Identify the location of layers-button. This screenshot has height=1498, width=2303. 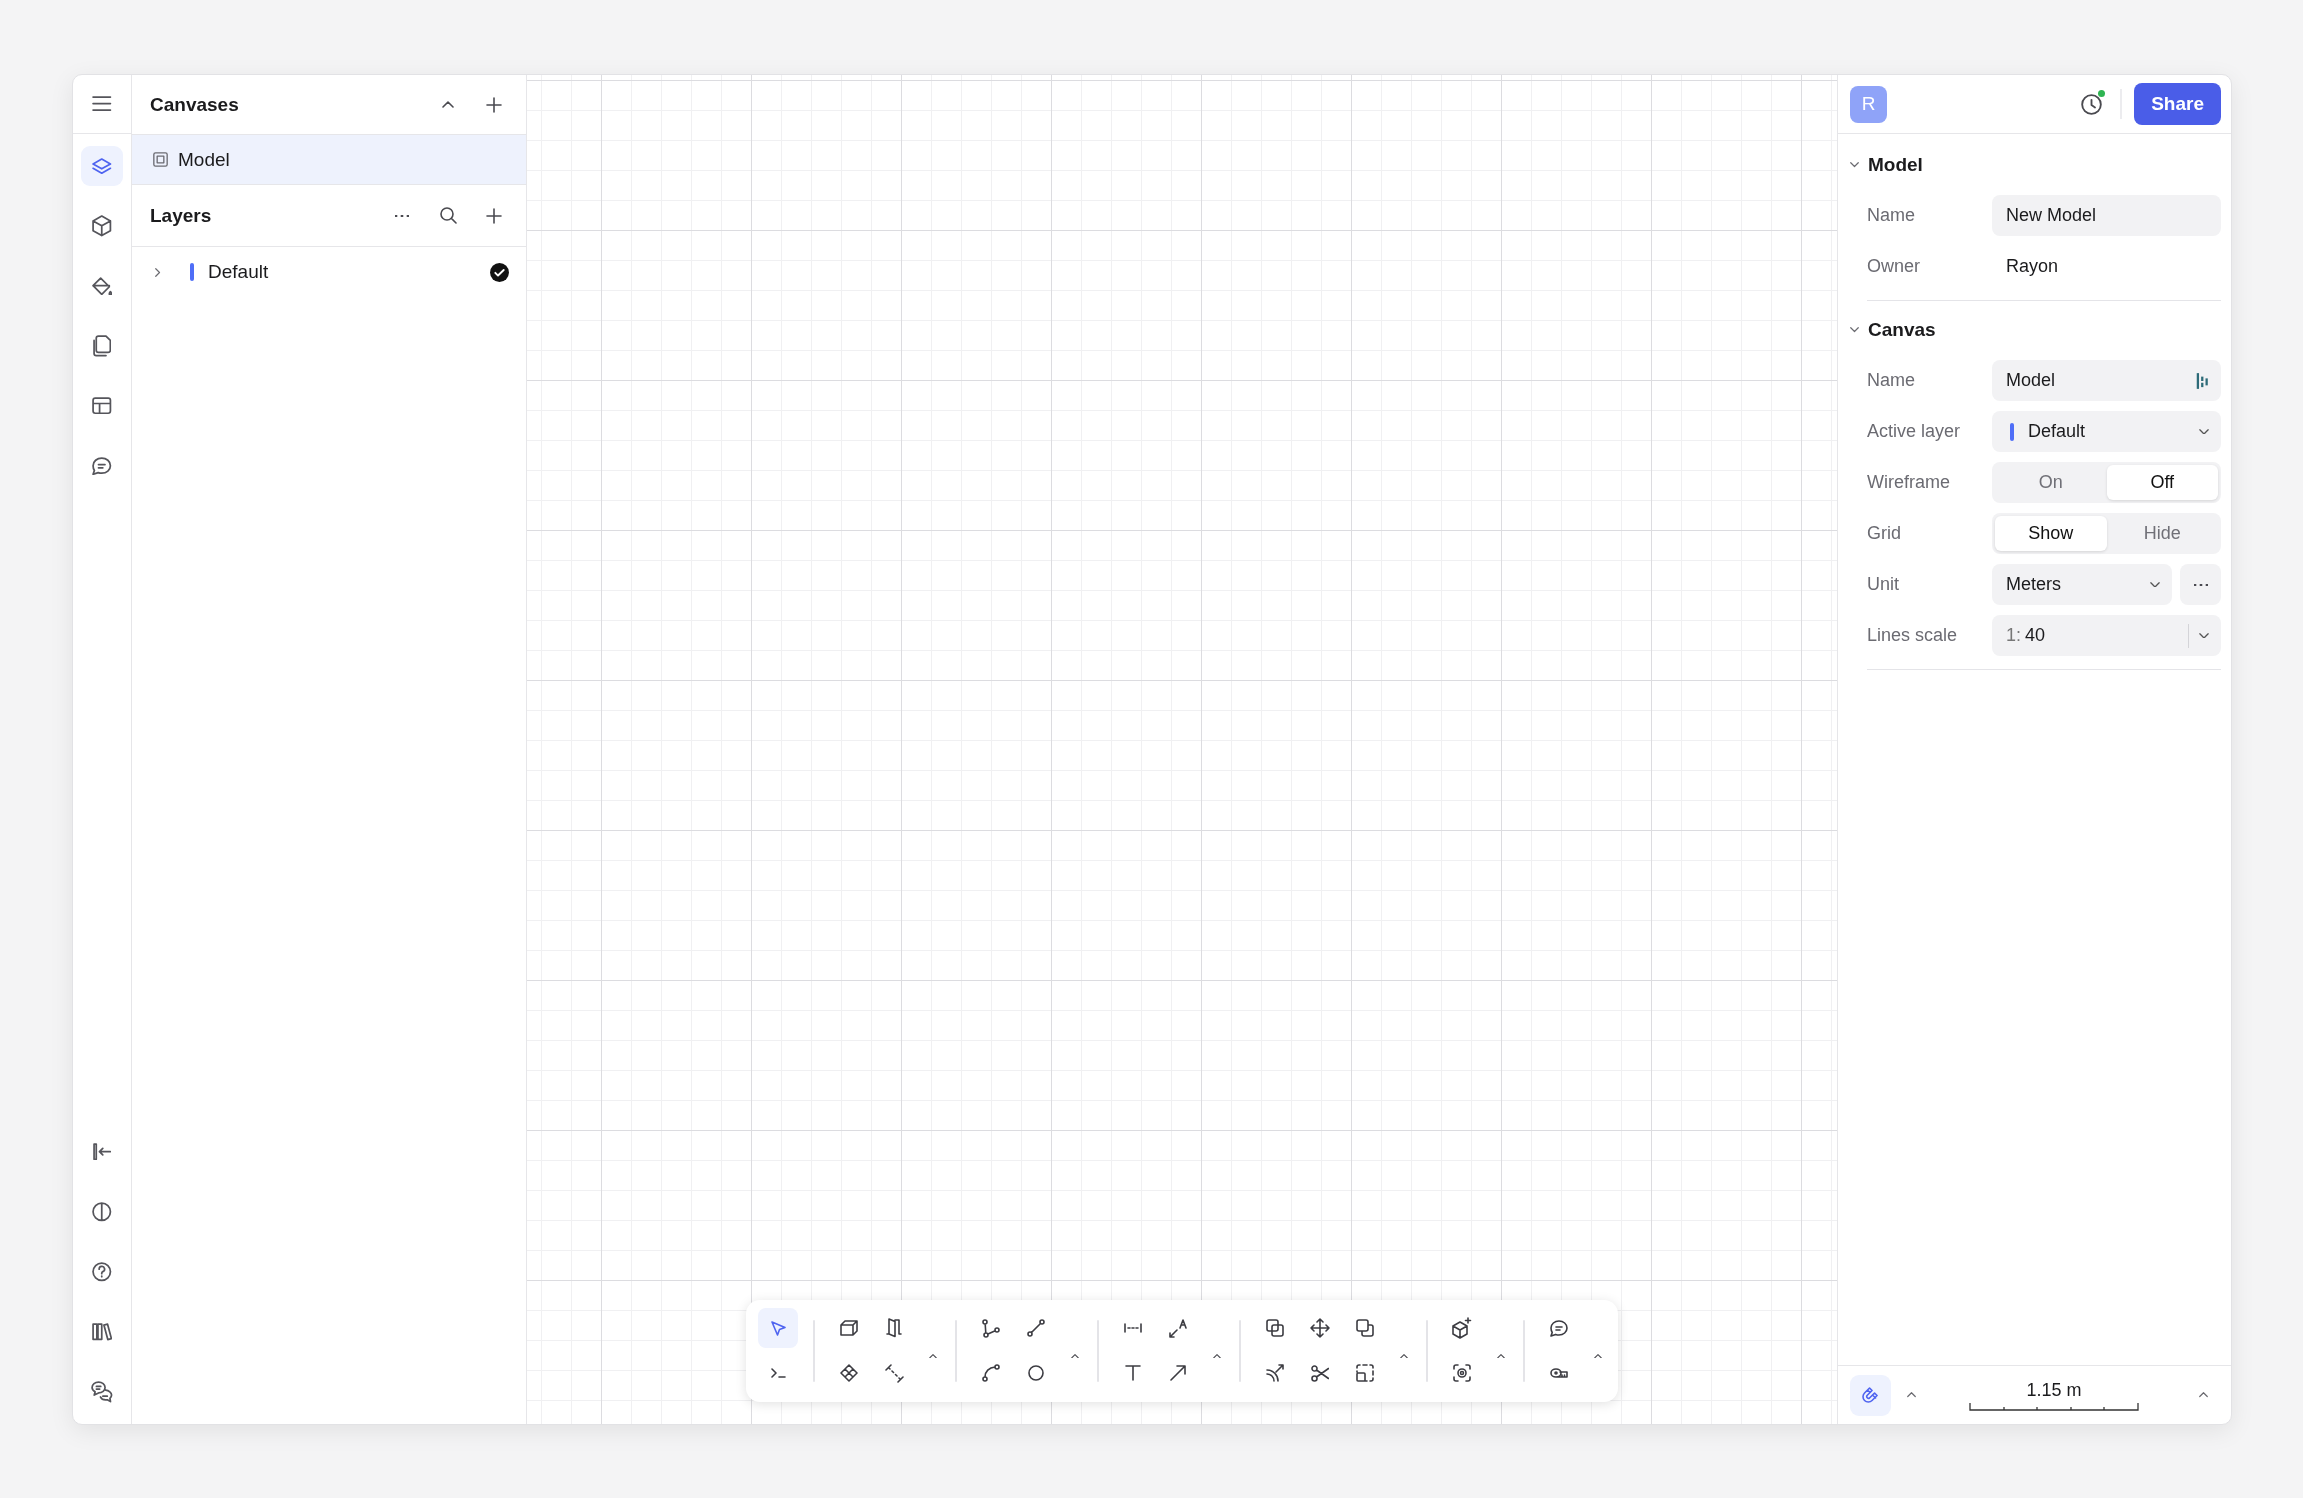
(102, 166).